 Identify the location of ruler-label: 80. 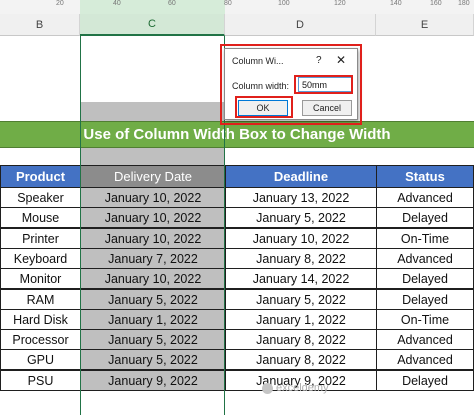
(228, 3).